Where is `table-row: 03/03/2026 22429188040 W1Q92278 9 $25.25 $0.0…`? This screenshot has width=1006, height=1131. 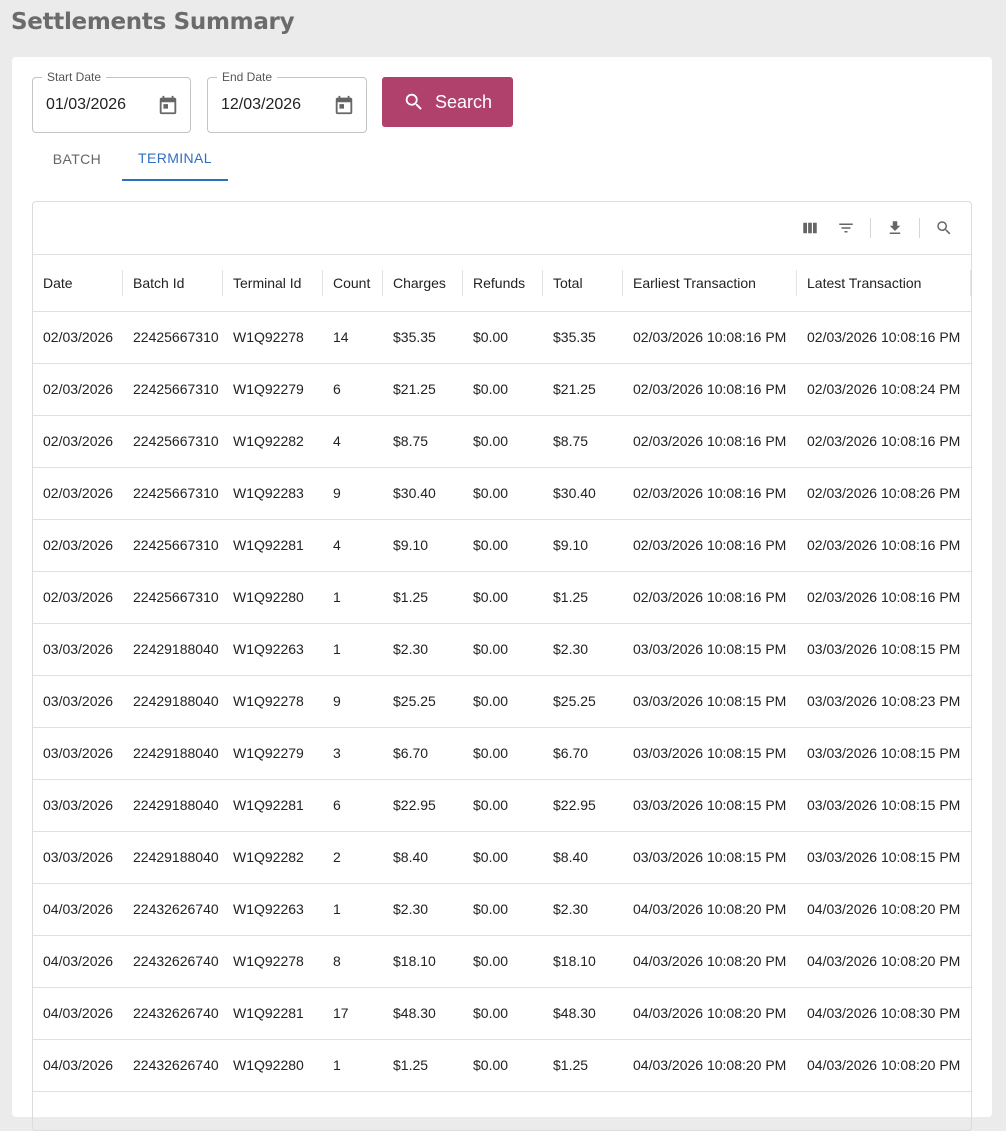 table-row: 03/03/2026 22429188040 W1Q92278 9 $25.25 $0.0… is located at coordinates (502, 701).